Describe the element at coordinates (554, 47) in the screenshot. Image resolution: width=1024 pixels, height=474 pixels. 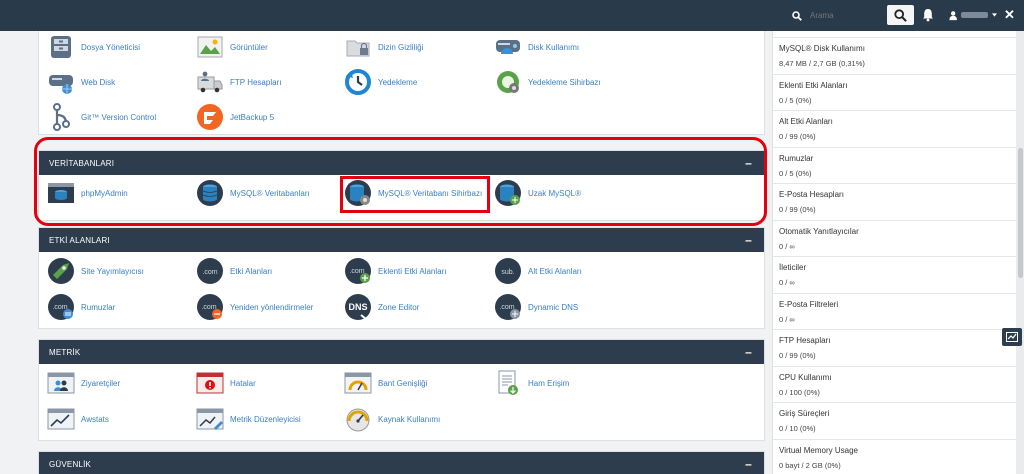
I see `disk-usage-label: Disk Kullanımı` at that location.